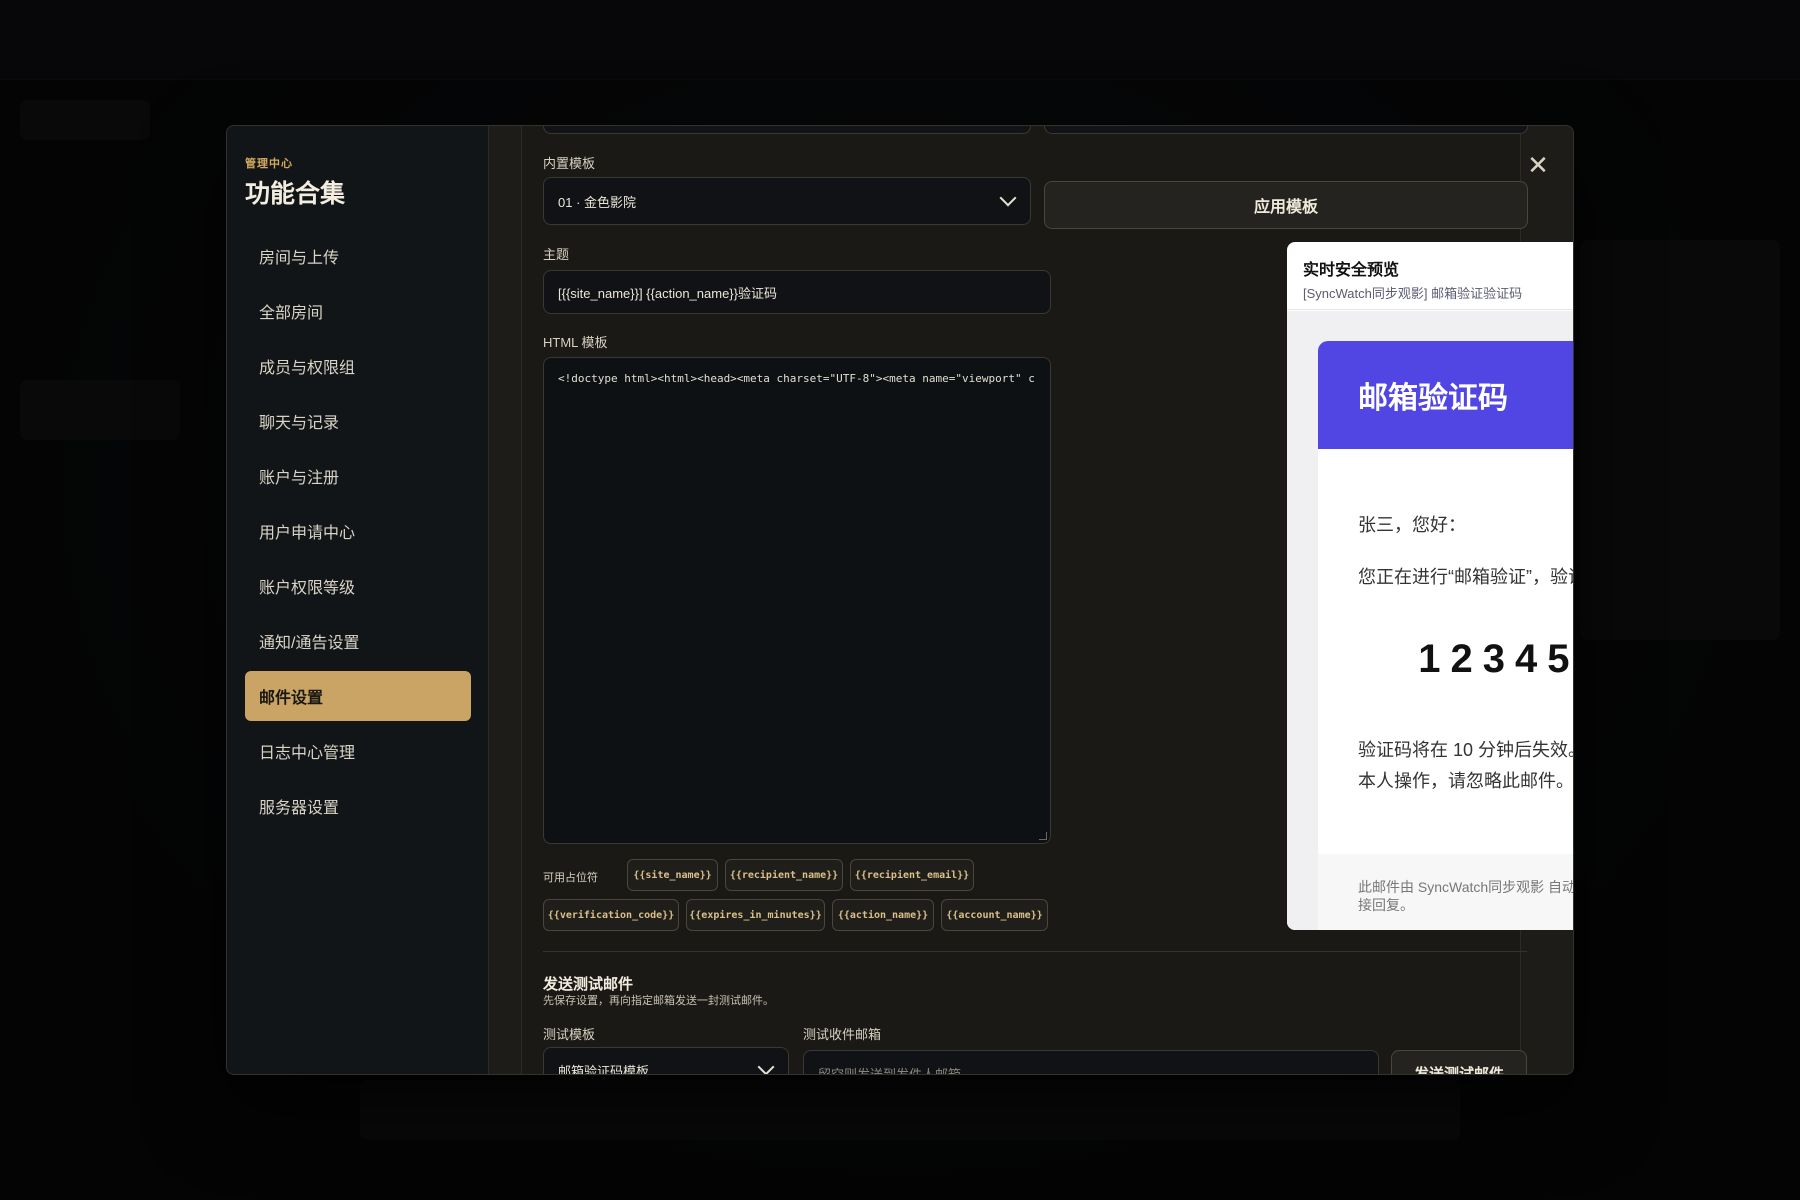  Describe the element at coordinates (597, 202) in the screenshot. I see `builtin-template-value: 01 · 金色影院` at that location.